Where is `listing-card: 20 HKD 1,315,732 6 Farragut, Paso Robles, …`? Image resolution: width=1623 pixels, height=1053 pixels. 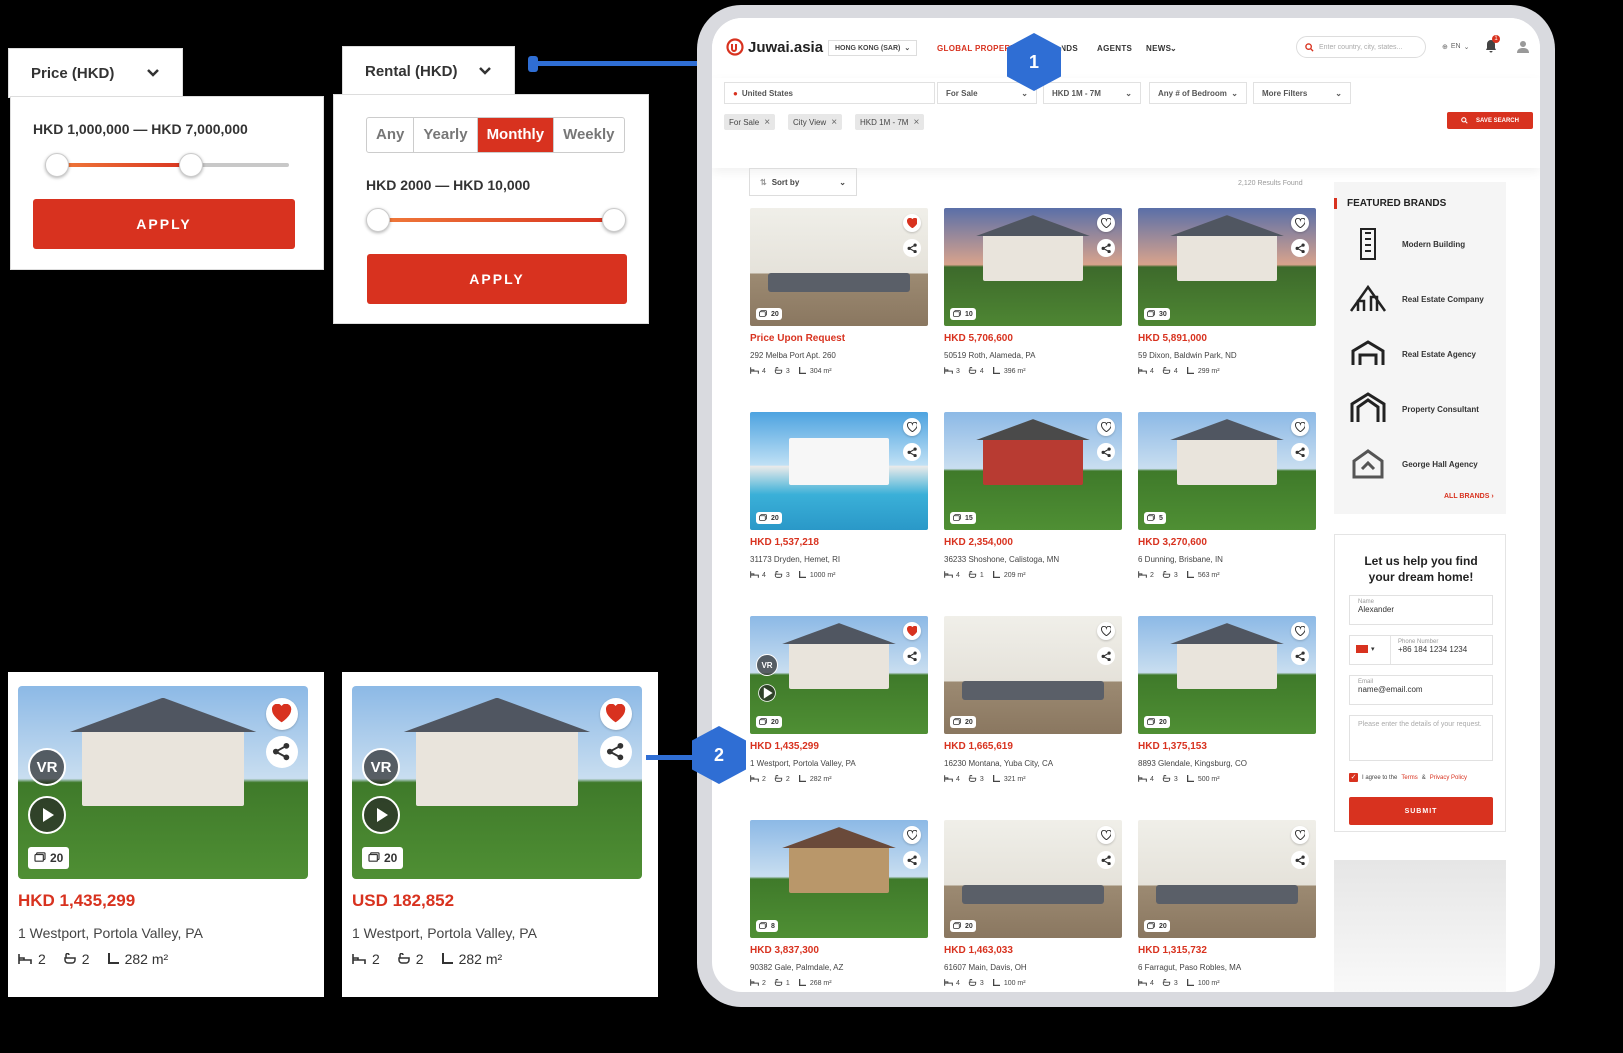
listing-card: 20 HKD 1,315,732 6 Farragut, Paso Robles, … is located at coordinates (1227, 906).